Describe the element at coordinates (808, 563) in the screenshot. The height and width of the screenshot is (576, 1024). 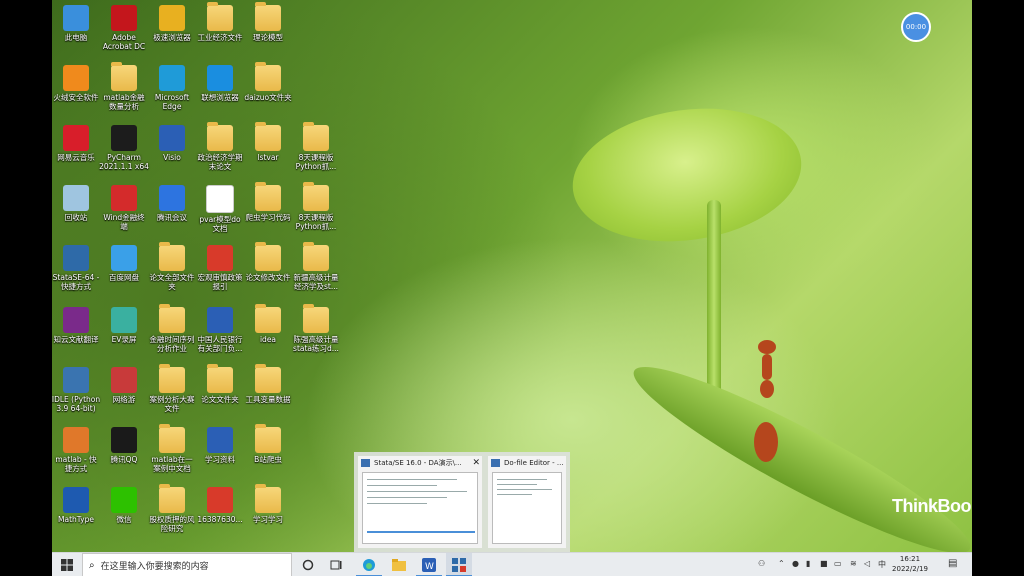
I see `mic-icon: ▮` at that location.